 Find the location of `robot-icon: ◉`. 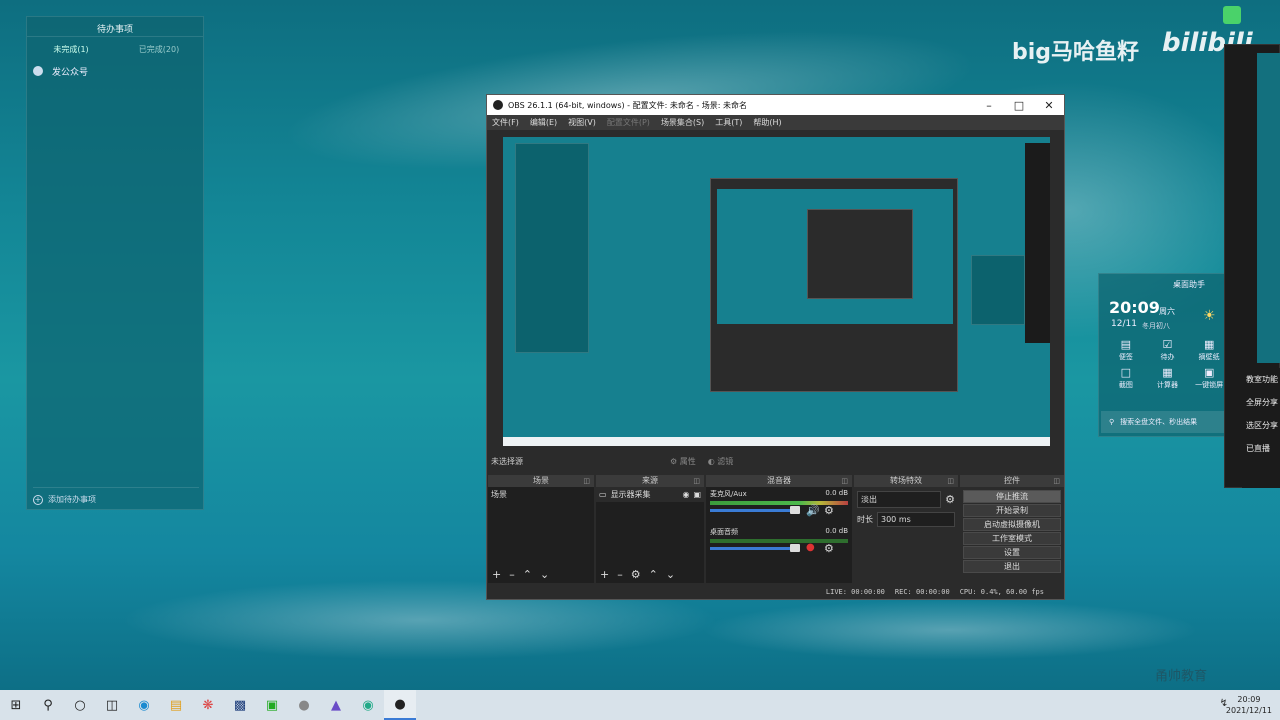

robot-icon: ◉ is located at coordinates (368, 705).